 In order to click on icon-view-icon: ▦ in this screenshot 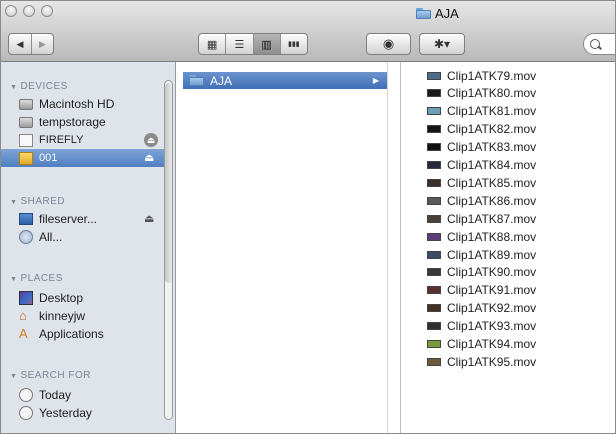, I will do `click(212, 44)`.